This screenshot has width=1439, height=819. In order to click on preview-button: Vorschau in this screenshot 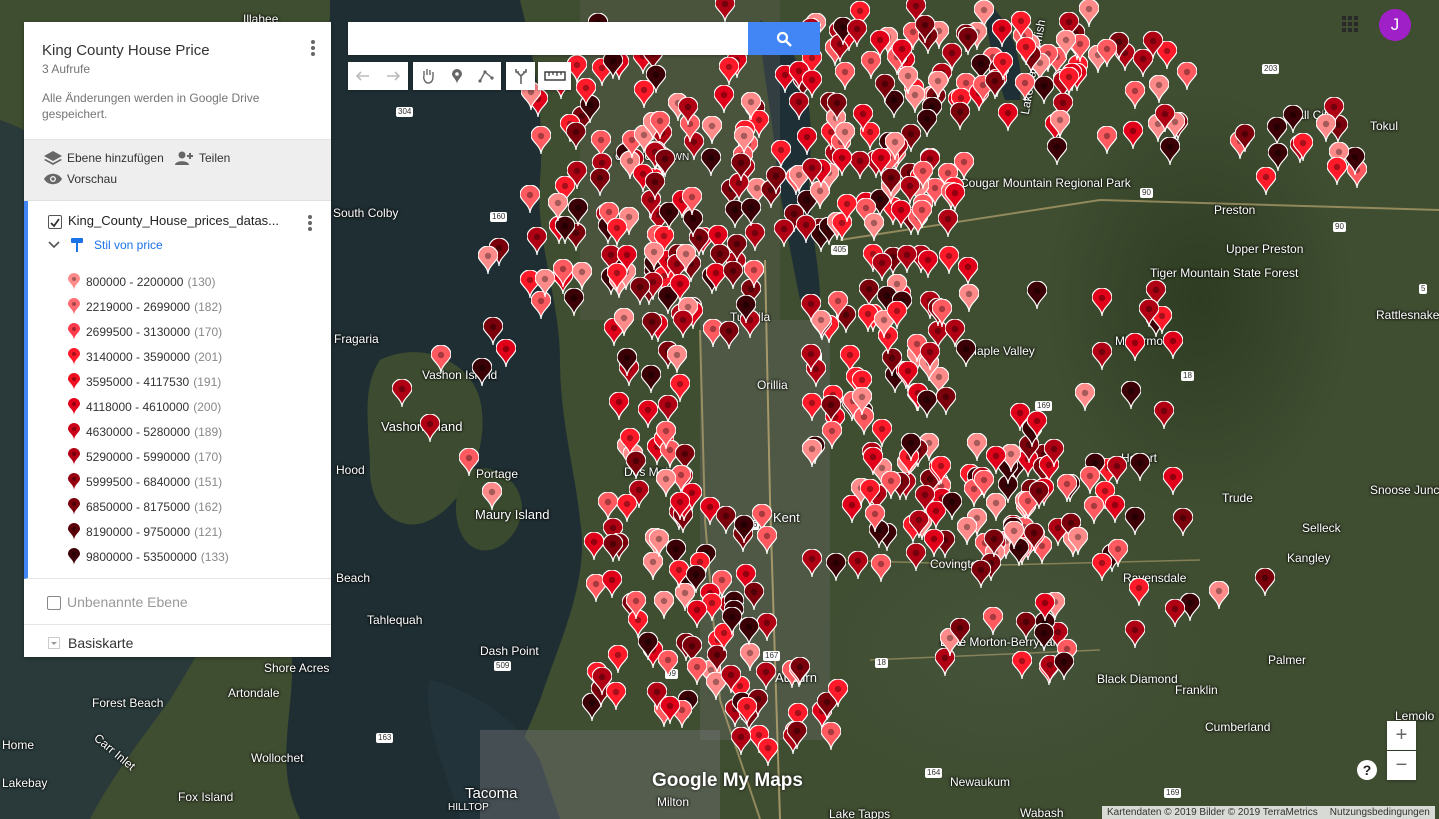, I will do `click(80, 179)`.